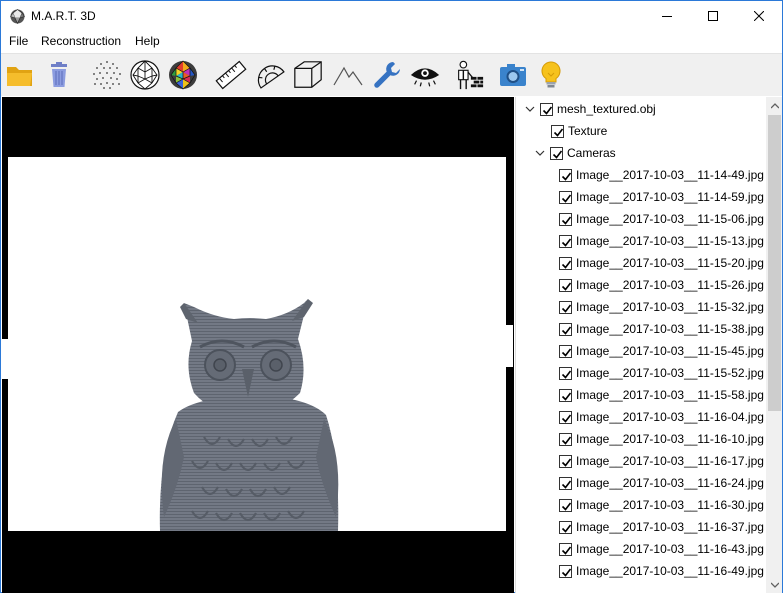 The width and height of the screenshot is (783, 593). I want to click on tree-item-camera-image: Image__2017-10-03__11-14-49.jpg, so click(661, 175).